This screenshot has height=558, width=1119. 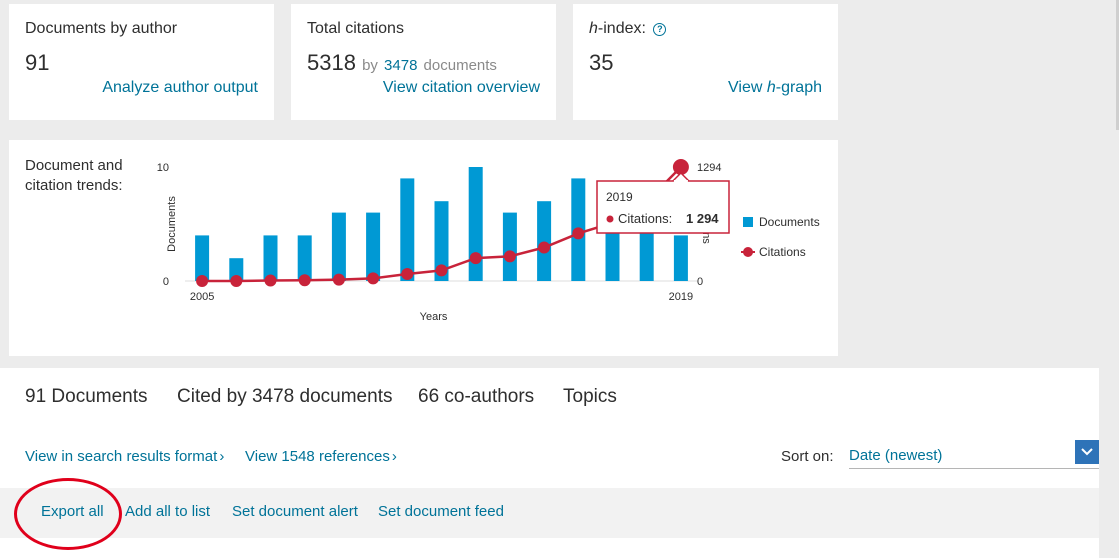 What do you see at coordinates (747, 87) in the screenshot?
I see `h-graph-link-pre: View` at bounding box center [747, 87].